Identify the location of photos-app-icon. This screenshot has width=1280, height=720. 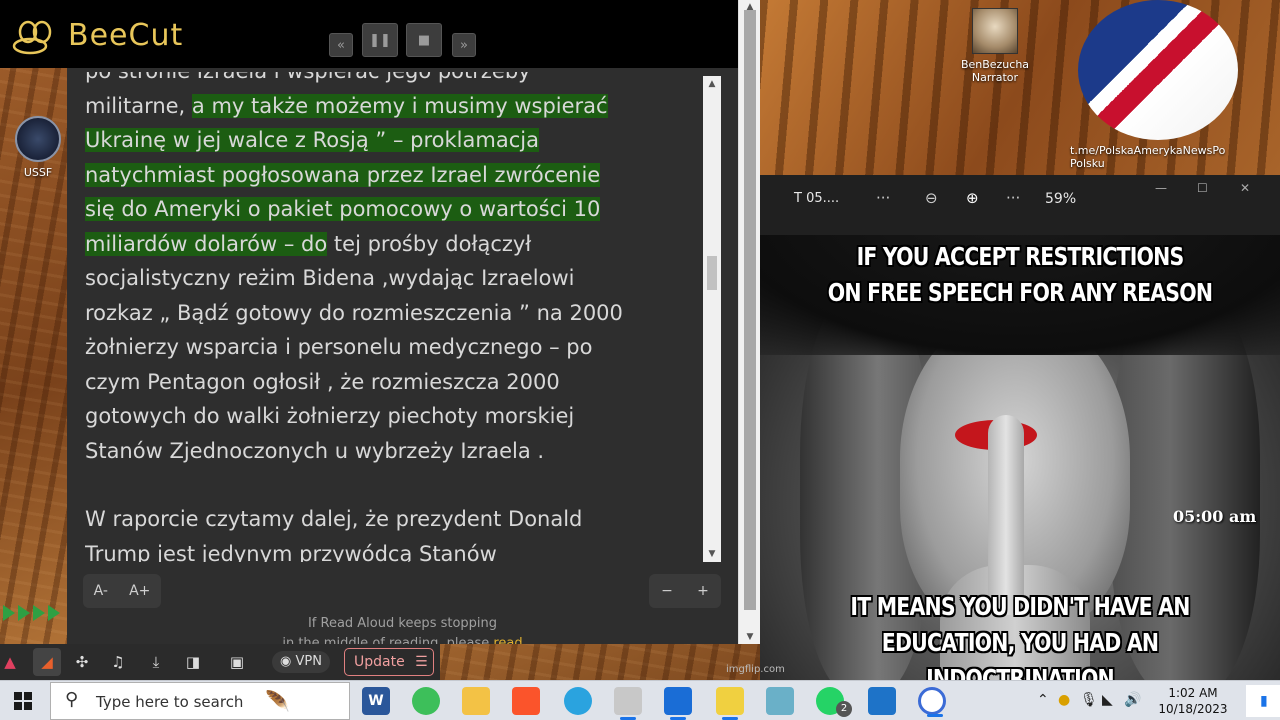
(678, 703).